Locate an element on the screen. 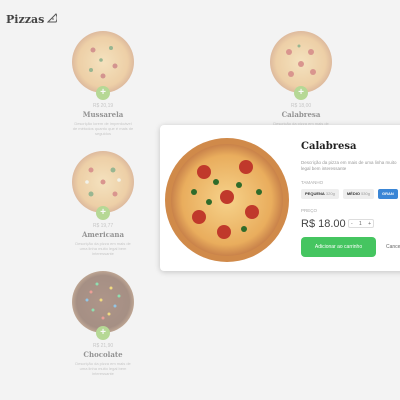 This screenshot has height=400, width=400. pizza-name: Chocolate is located at coordinates (103, 354).